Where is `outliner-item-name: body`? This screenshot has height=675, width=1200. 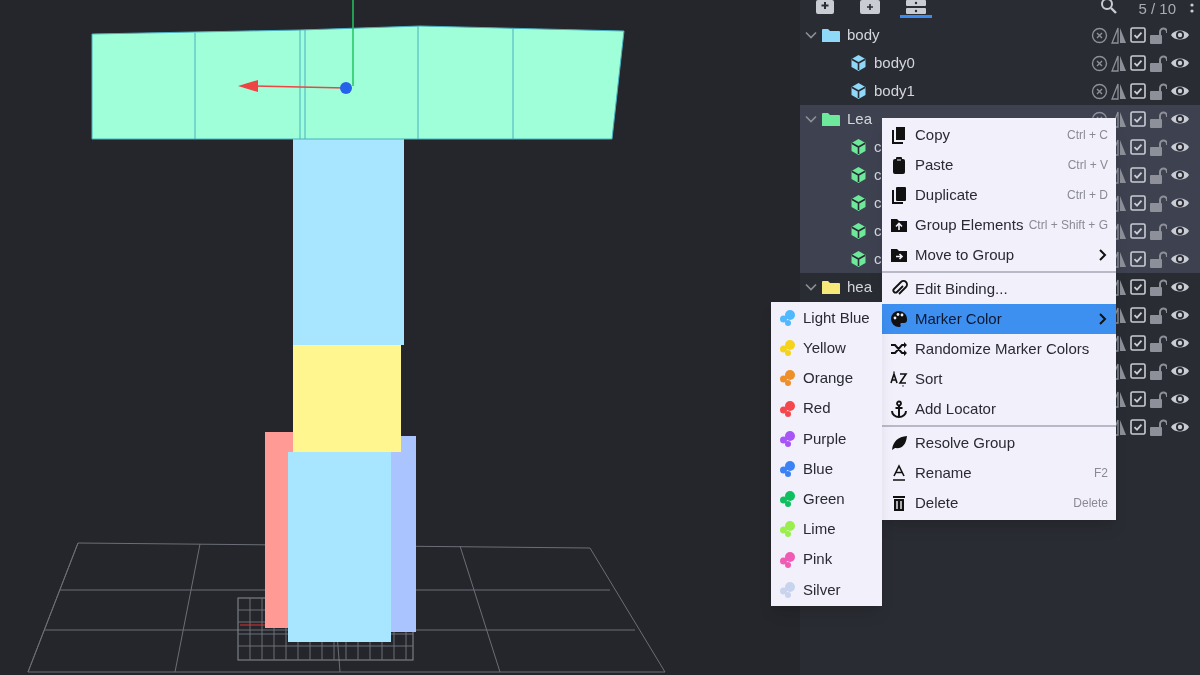
outliner-item-name: body is located at coordinates (863, 34).